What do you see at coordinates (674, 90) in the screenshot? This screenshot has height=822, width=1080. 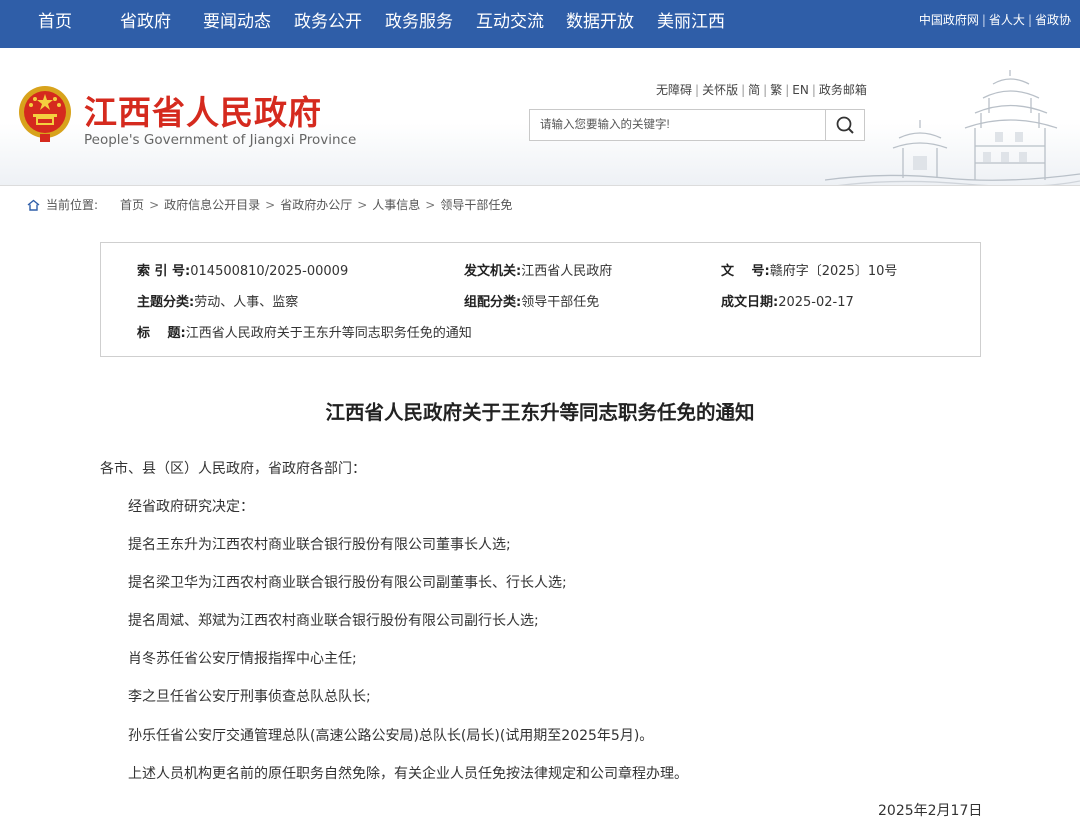 I see `link-accessibility: 无障碍` at bounding box center [674, 90].